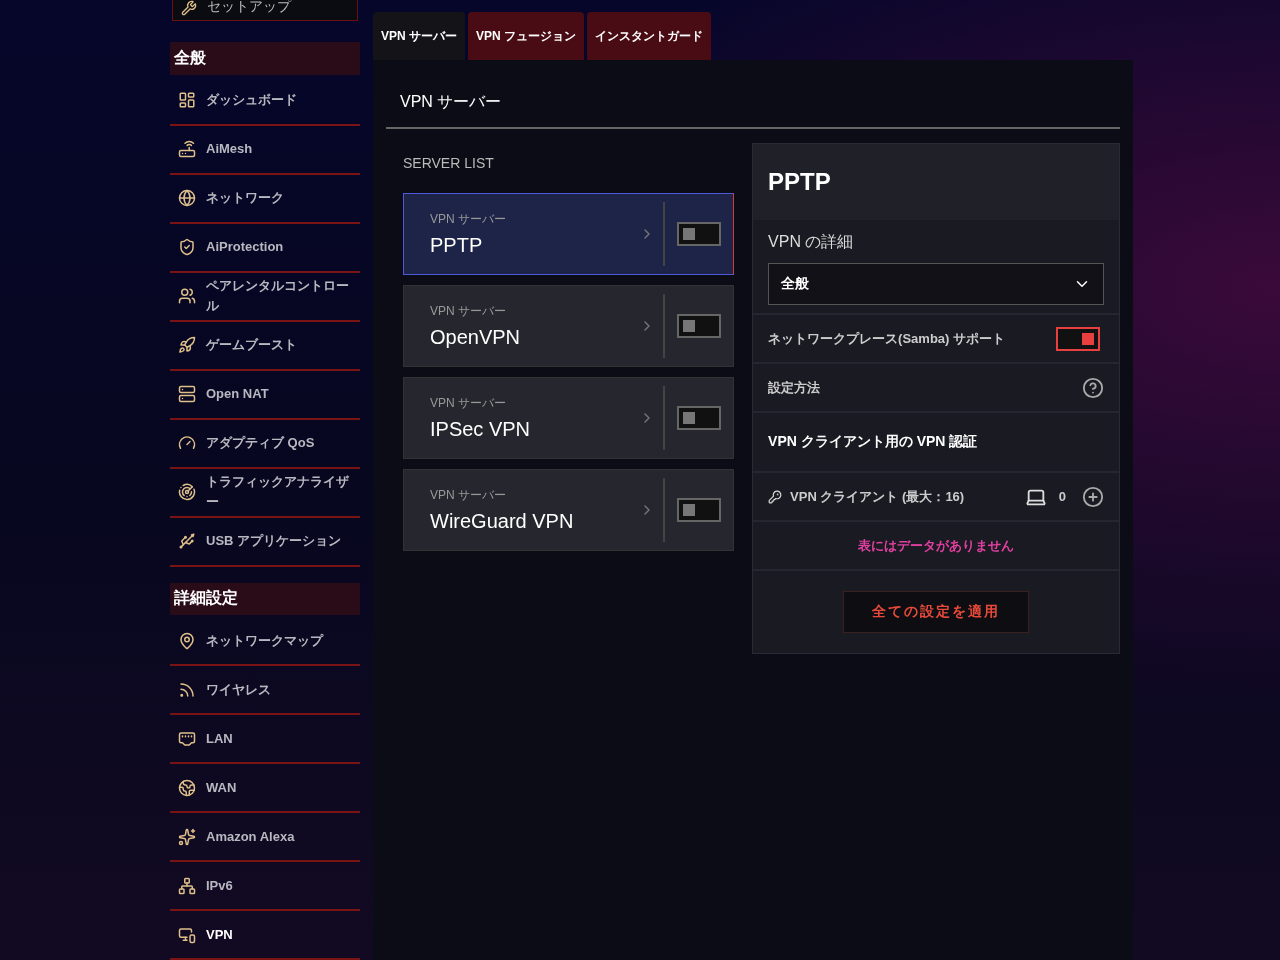 The width and height of the screenshot is (1280, 960). I want to click on sidebar-item: USB アプリケーション, so click(265, 542).